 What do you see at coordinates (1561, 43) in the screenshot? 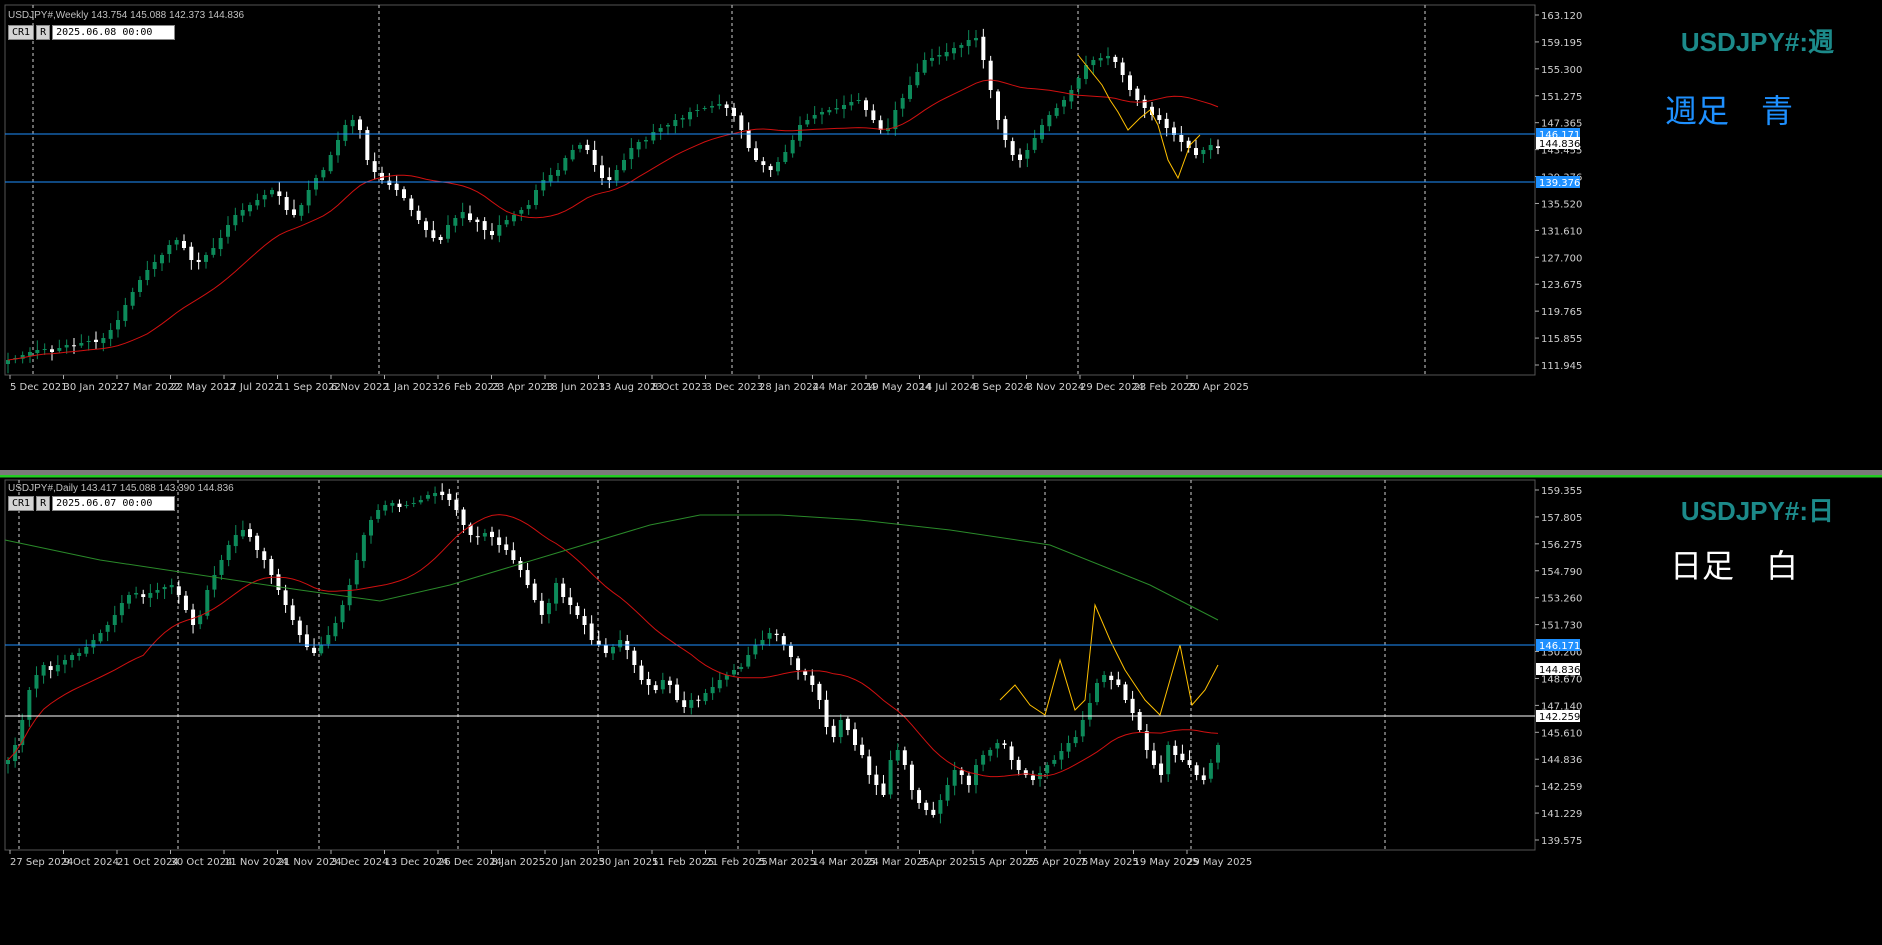
I see `weekly-y-tick-label: 159.195` at bounding box center [1561, 43].